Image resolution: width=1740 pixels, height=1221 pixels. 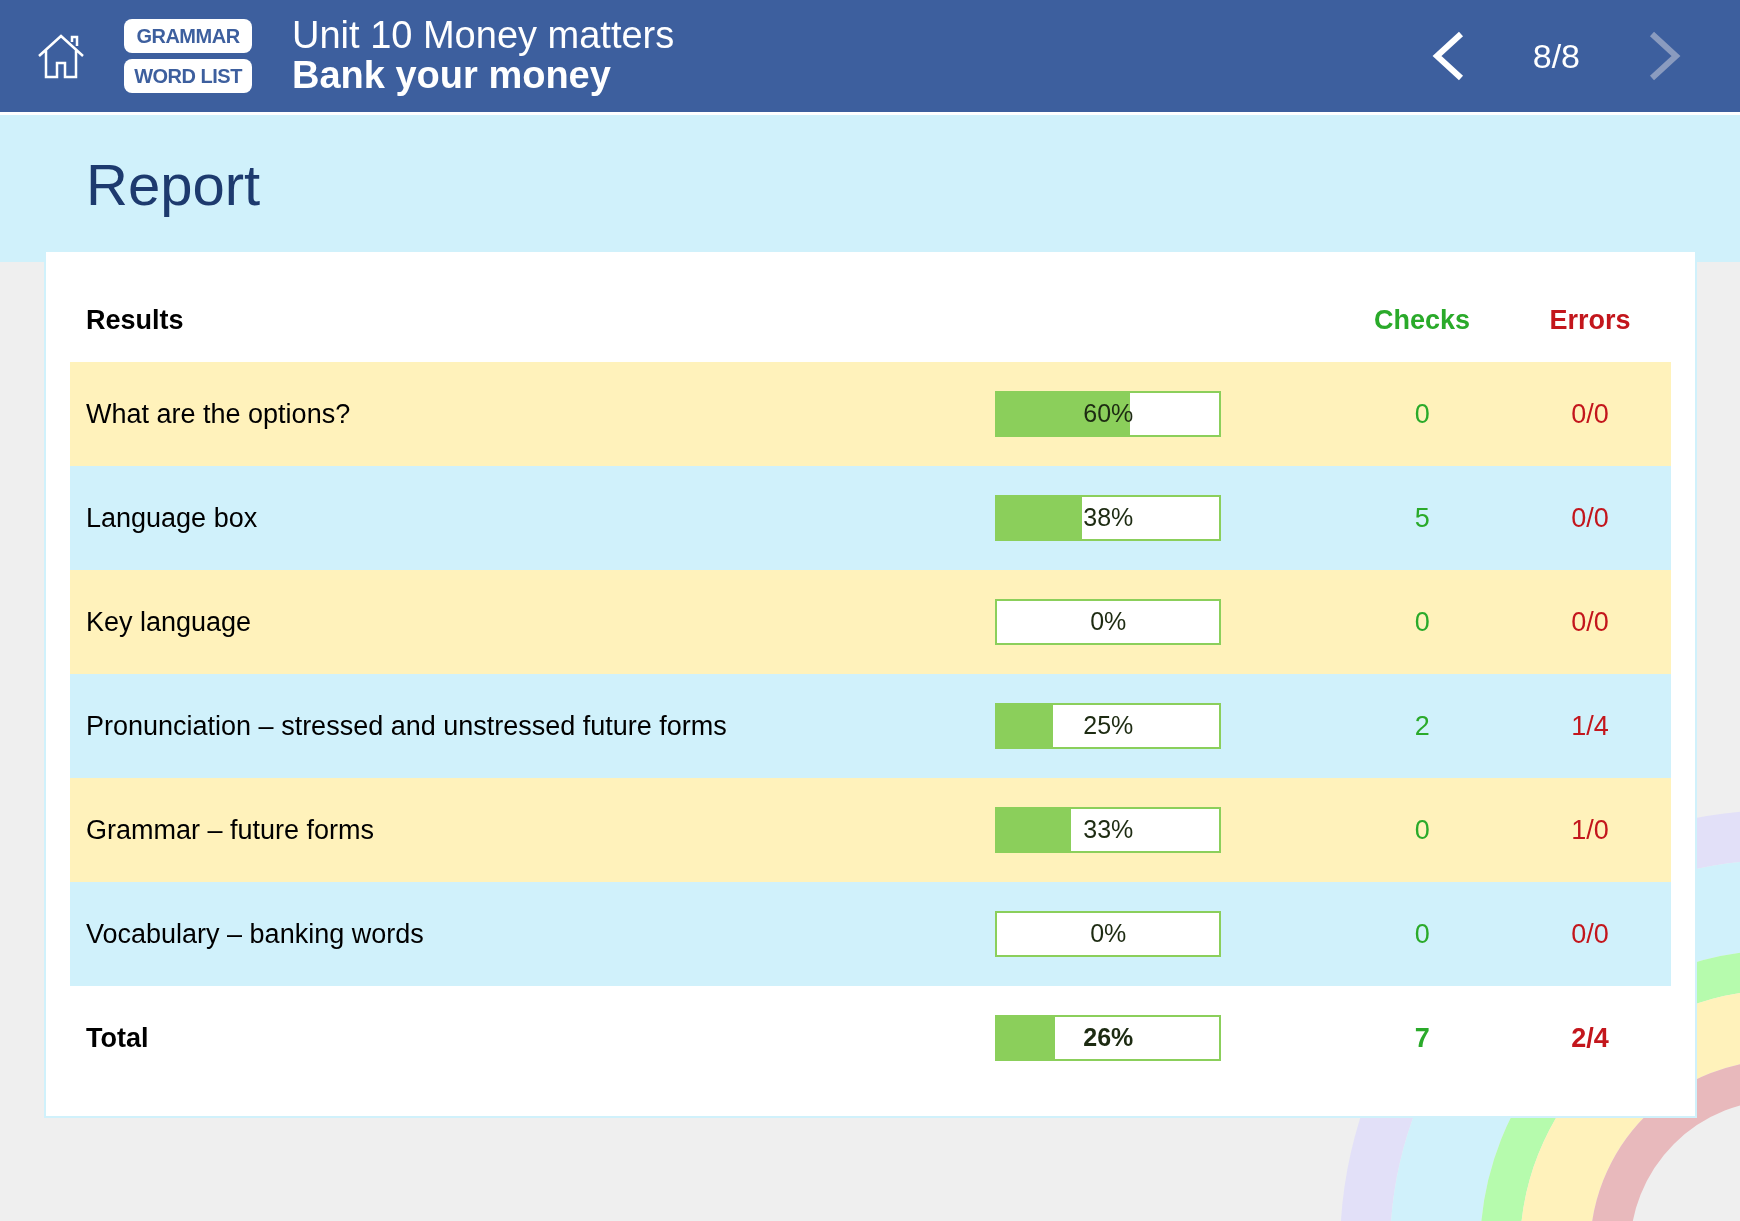 What do you see at coordinates (188, 76) in the screenshot?
I see `nav-pill-button: WORD LIST` at bounding box center [188, 76].